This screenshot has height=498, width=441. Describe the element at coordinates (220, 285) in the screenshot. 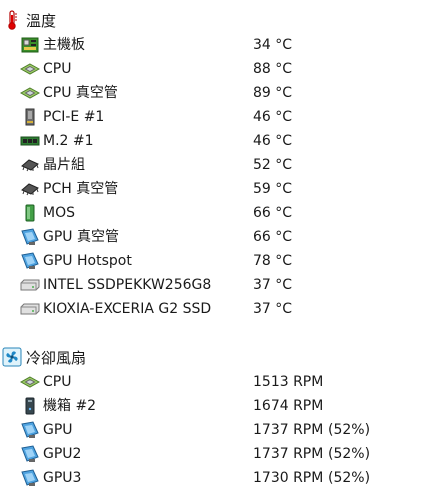

I see `sensor-row-intel-ssd: INTEL SSDPEKKW256G8 37 °C` at that location.